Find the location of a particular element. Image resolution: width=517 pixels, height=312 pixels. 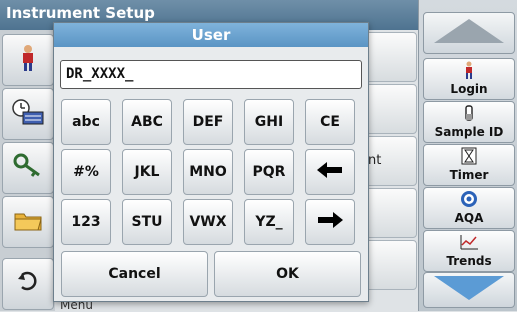

key-JKL: JKL is located at coordinates (147, 172).